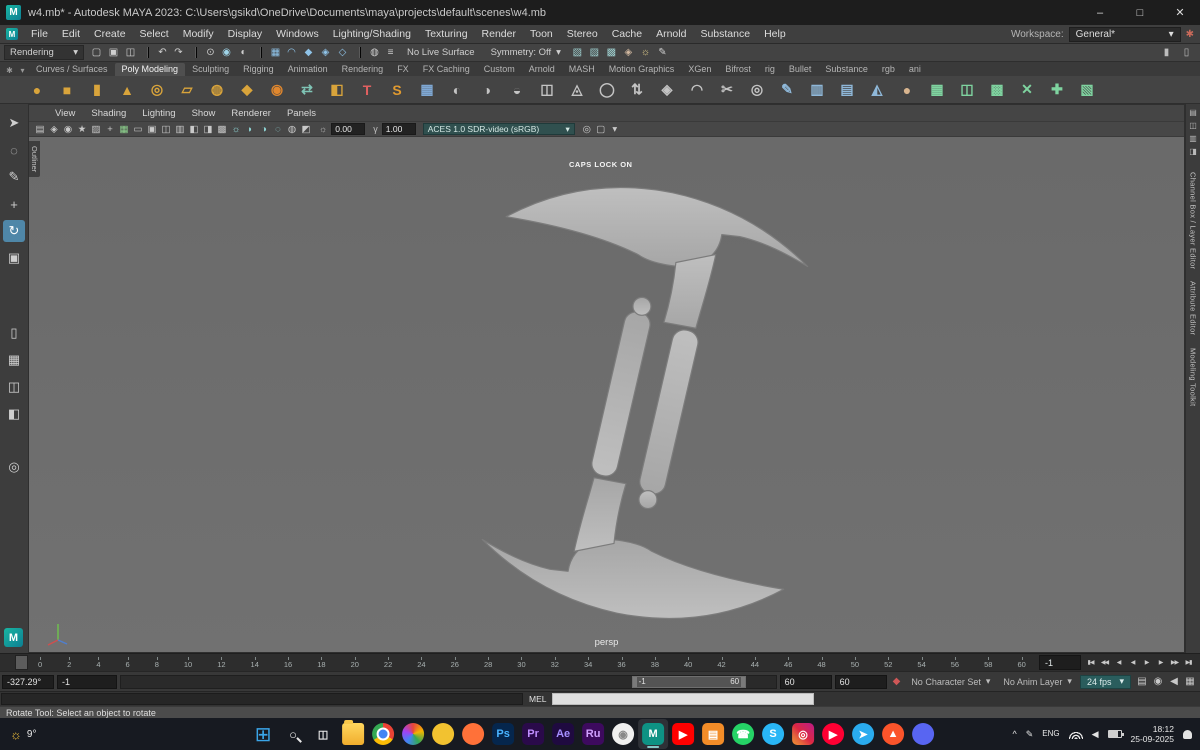  What do you see at coordinates (582, 69) in the screenshot?
I see `shelf-tab: MASH` at bounding box center [582, 69].